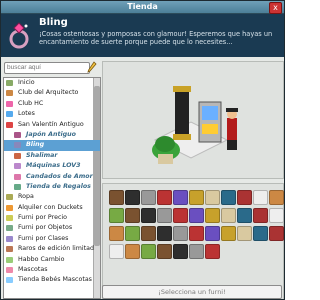  Describe the element at coordinates (9, 280) in the screenshot. I see `baby-pet-icon` at that location.